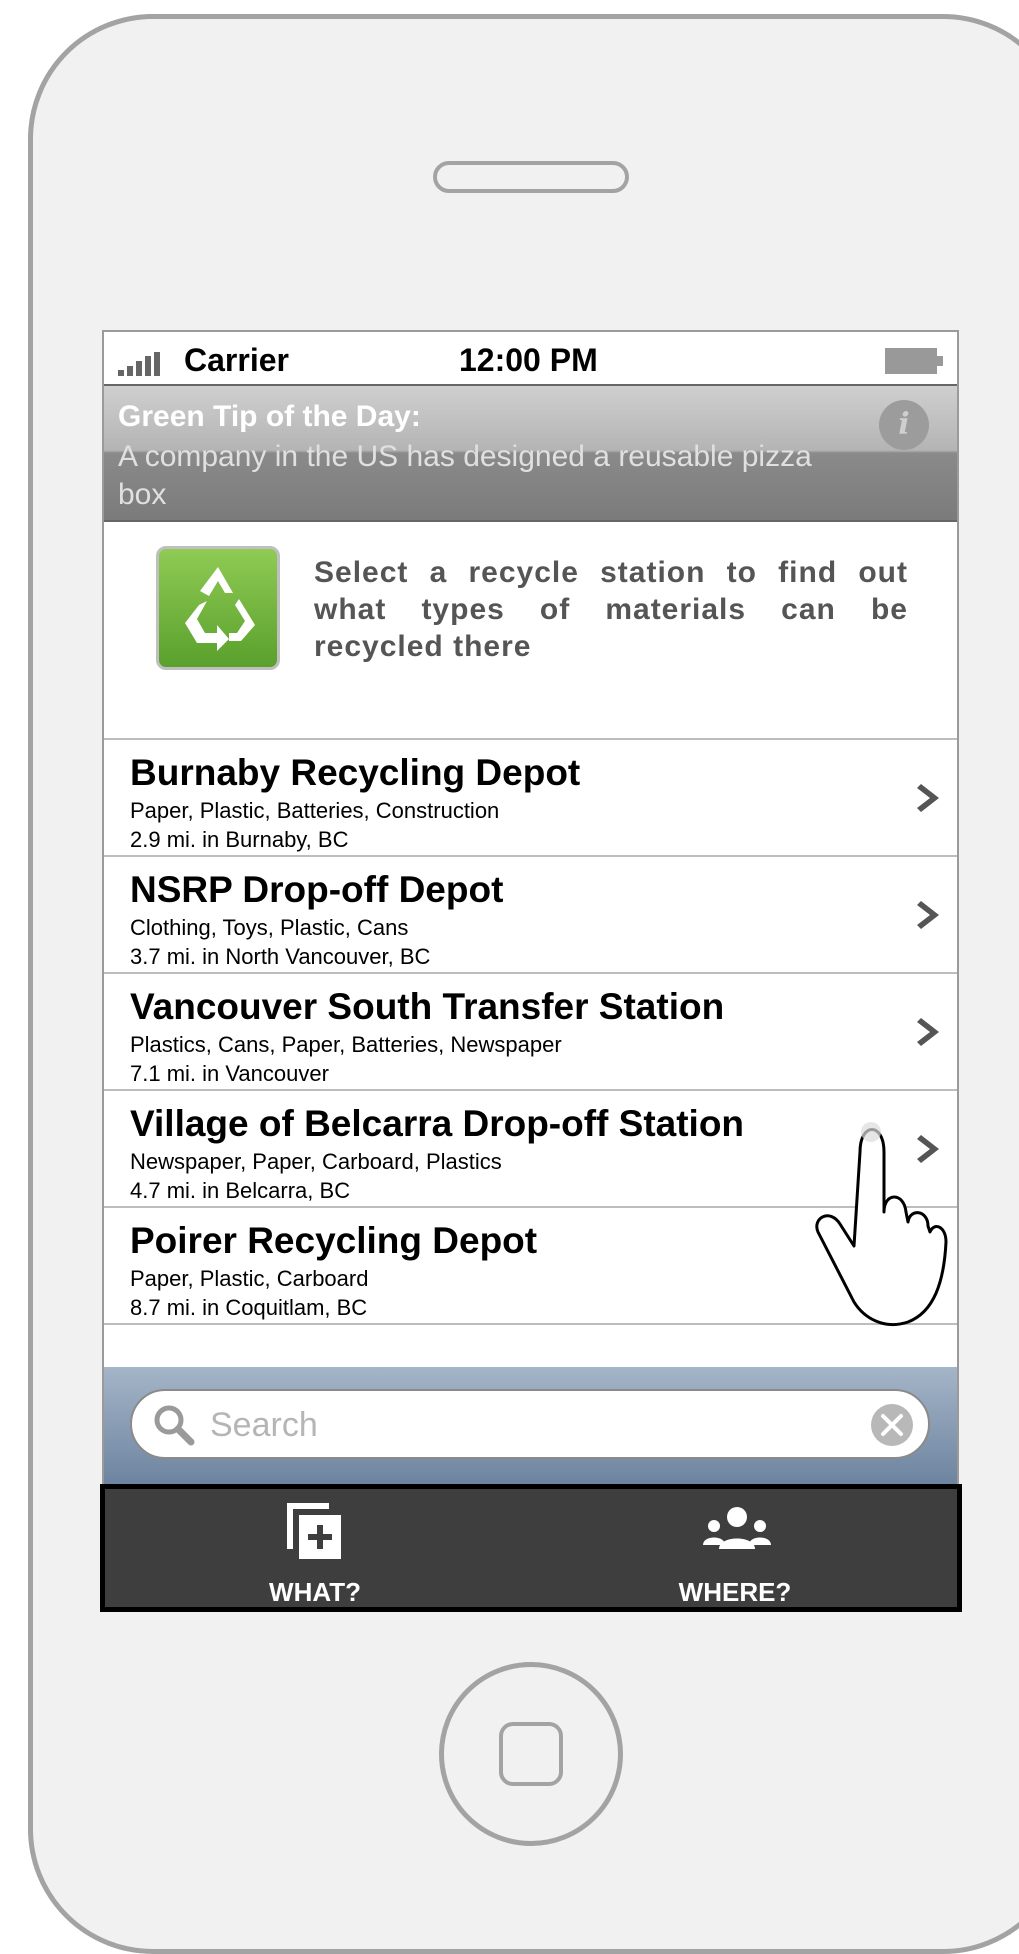 This screenshot has width=1019, height=1954. What do you see at coordinates (218, 608) in the screenshot?
I see `recycle-icon` at bounding box center [218, 608].